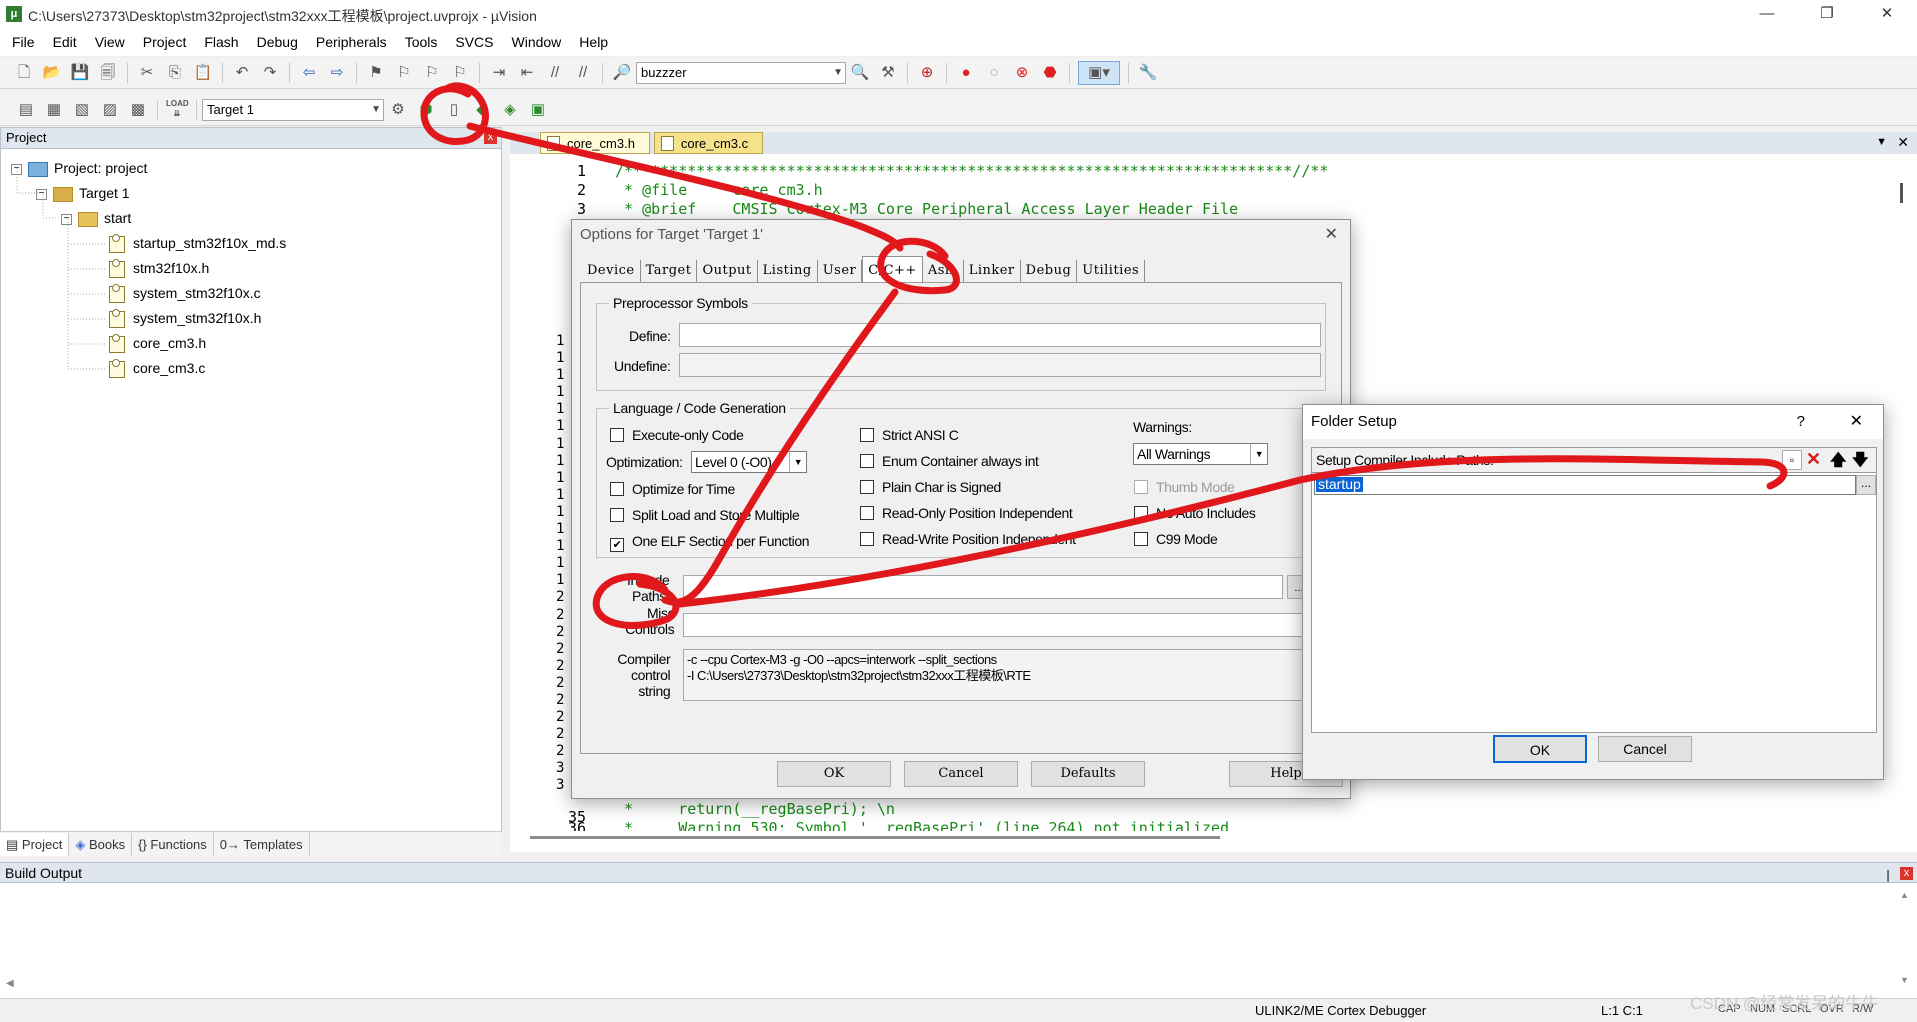  What do you see at coordinates (23, 42) in the screenshot?
I see `menu-file: File` at bounding box center [23, 42].